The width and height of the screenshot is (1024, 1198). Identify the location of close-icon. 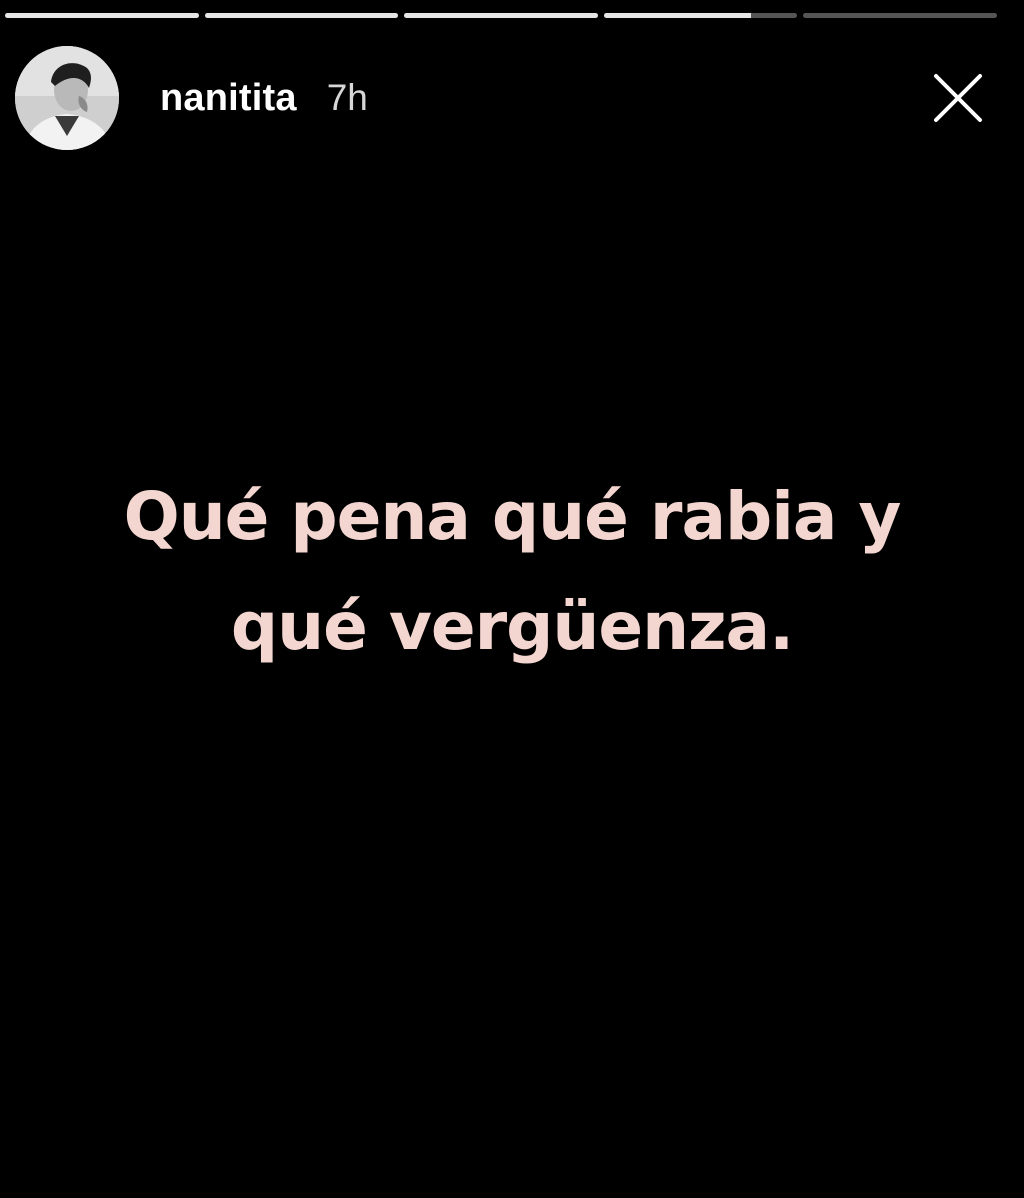
(958, 98).